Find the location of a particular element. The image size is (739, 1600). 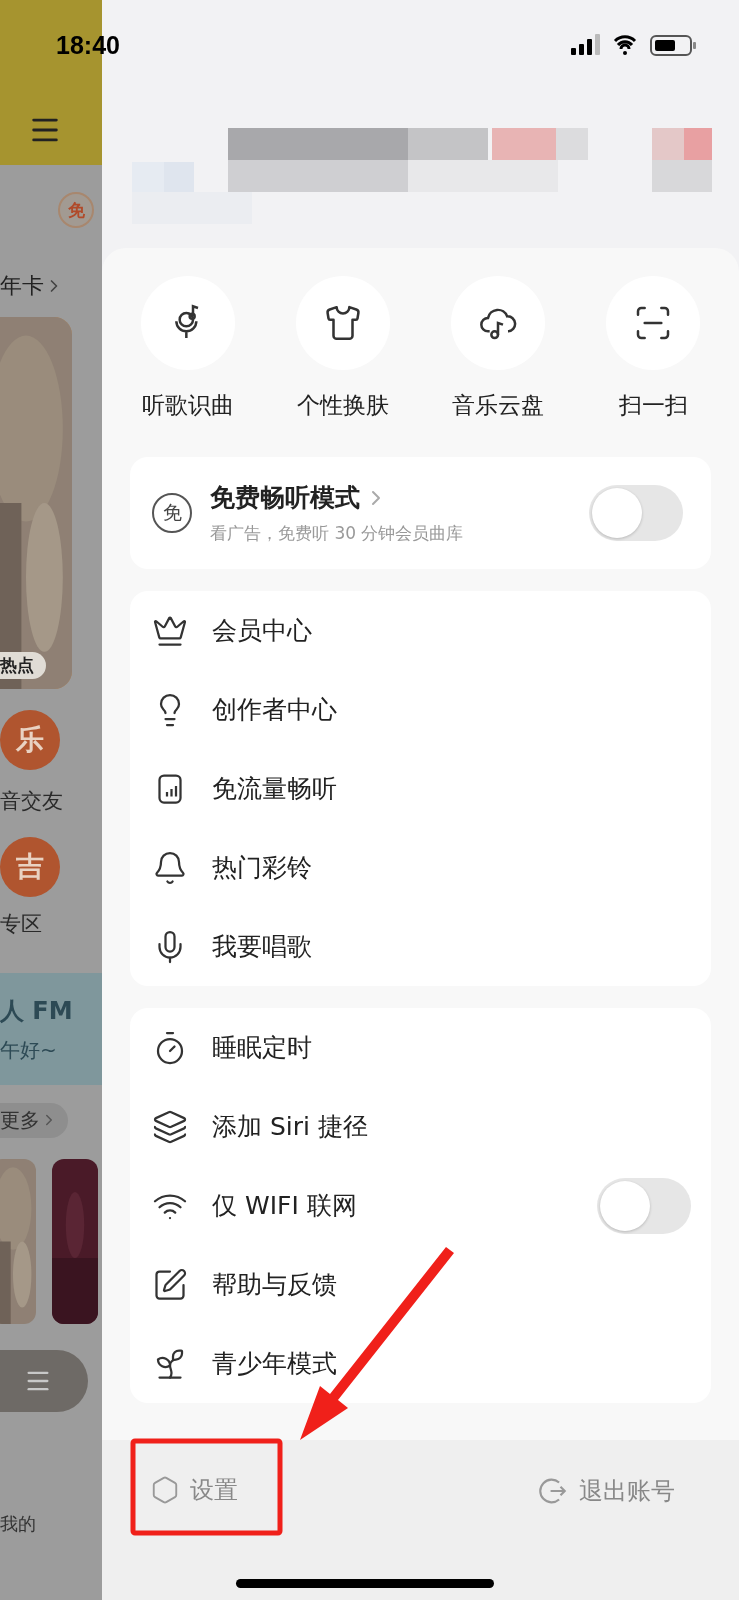

menu-item: 仅 WIFI 联网 is located at coordinates (420, 1205).